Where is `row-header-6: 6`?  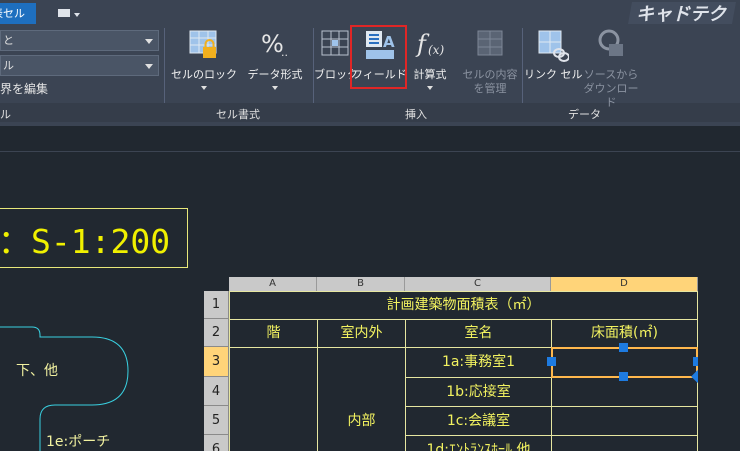 row-header-6: 6 is located at coordinates (216, 443).